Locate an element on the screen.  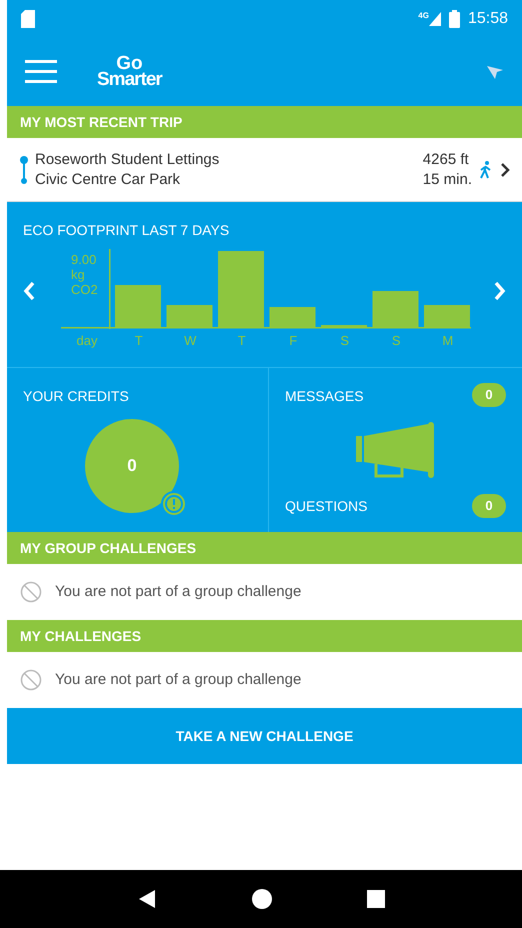
axis-label: 9.00 is located at coordinates (84, 259).